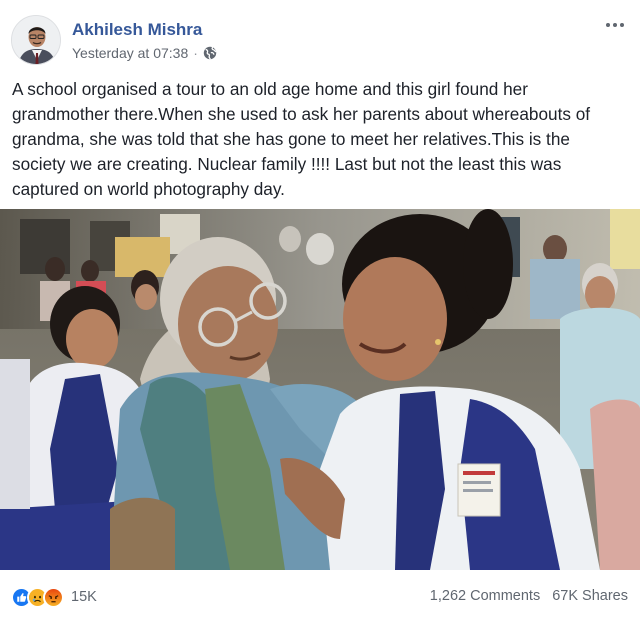 The image size is (640, 624). I want to click on engagement-stats: 1,262 Comments 67K Shares, so click(529, 596).